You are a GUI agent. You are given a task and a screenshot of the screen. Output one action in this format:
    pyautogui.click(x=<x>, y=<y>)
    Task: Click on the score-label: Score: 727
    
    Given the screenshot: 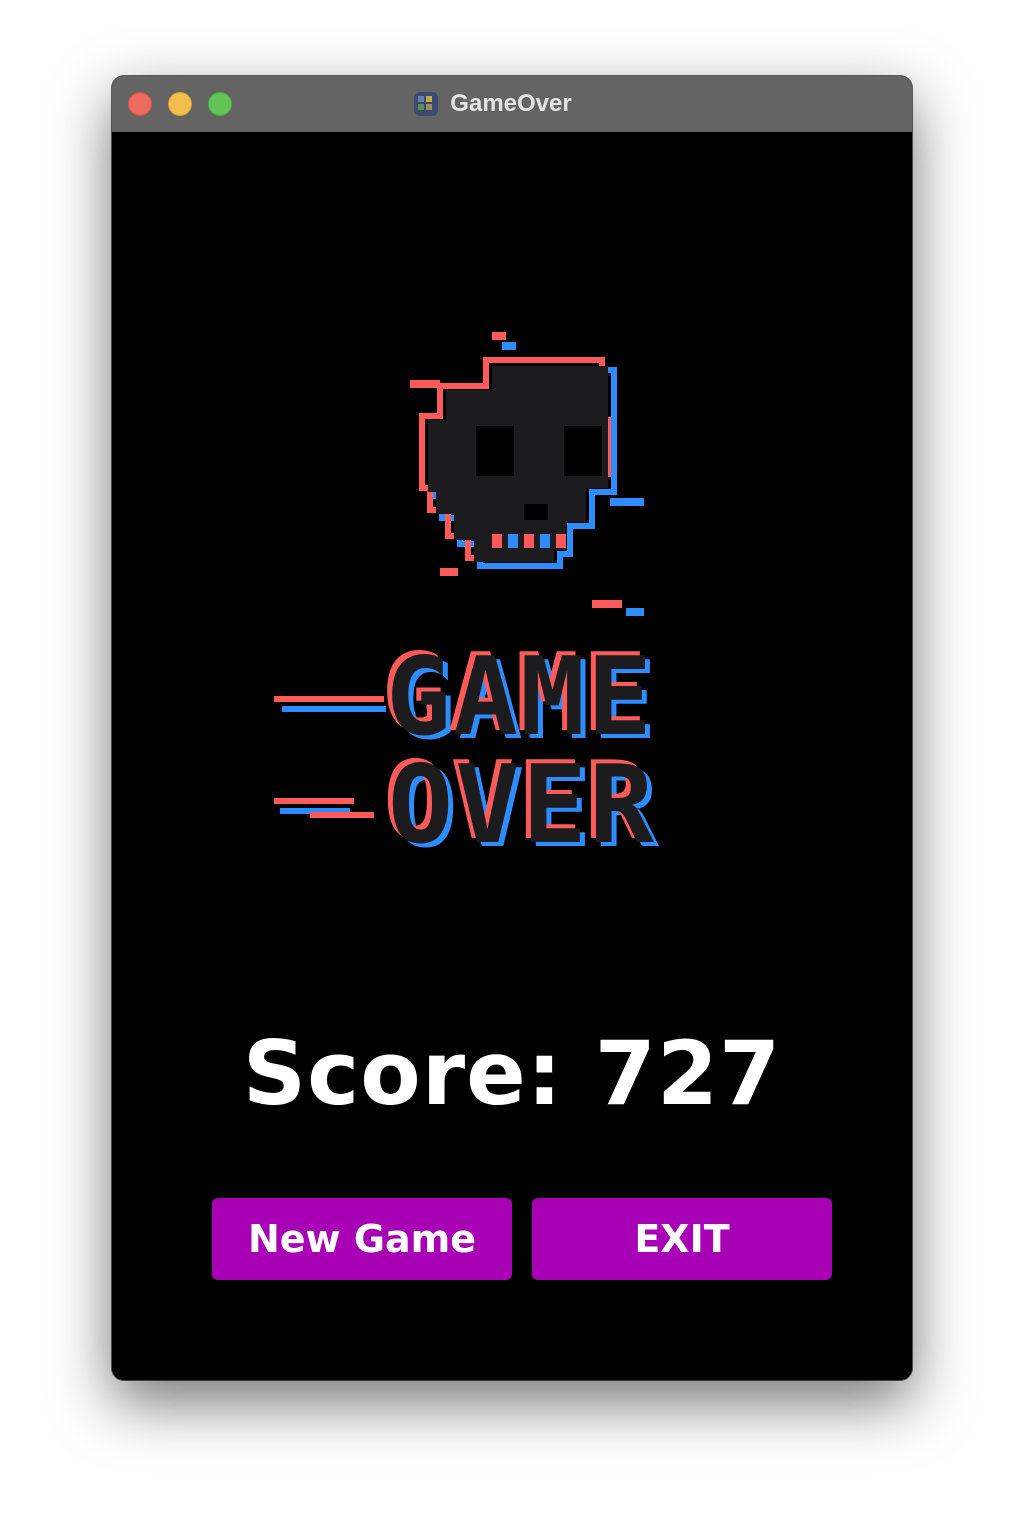 What is the action you would take?
    pyautogui.click(x=512, y=1073)
    